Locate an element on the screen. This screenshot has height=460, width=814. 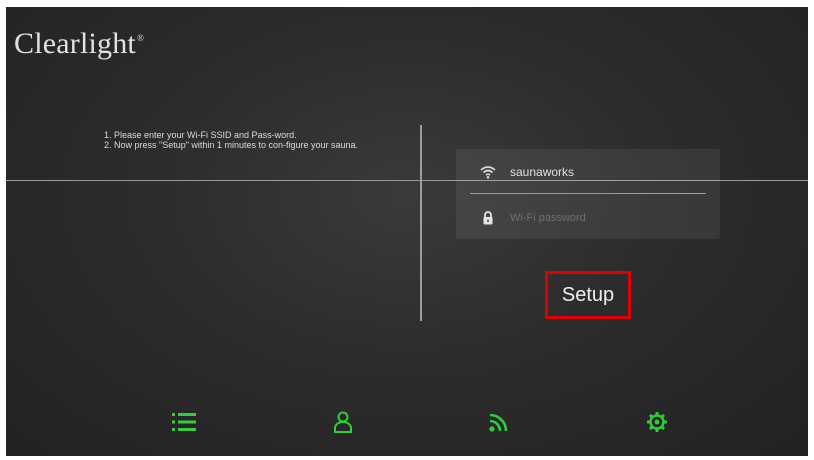
settings-gear-icon is located at coordinates (657, 422).